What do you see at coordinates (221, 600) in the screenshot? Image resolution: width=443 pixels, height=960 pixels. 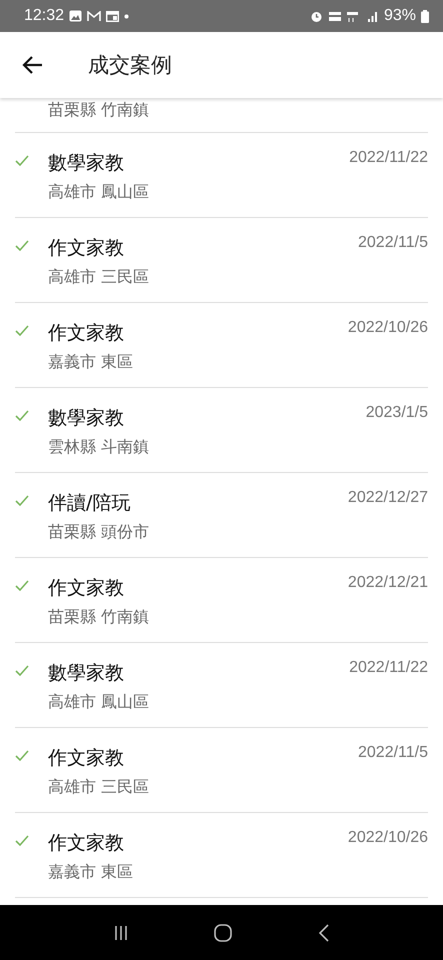 I see `case-item: 作文家教 苗栗縣 竹南鎮 2022/12/21` at bounding box center [221, 600].